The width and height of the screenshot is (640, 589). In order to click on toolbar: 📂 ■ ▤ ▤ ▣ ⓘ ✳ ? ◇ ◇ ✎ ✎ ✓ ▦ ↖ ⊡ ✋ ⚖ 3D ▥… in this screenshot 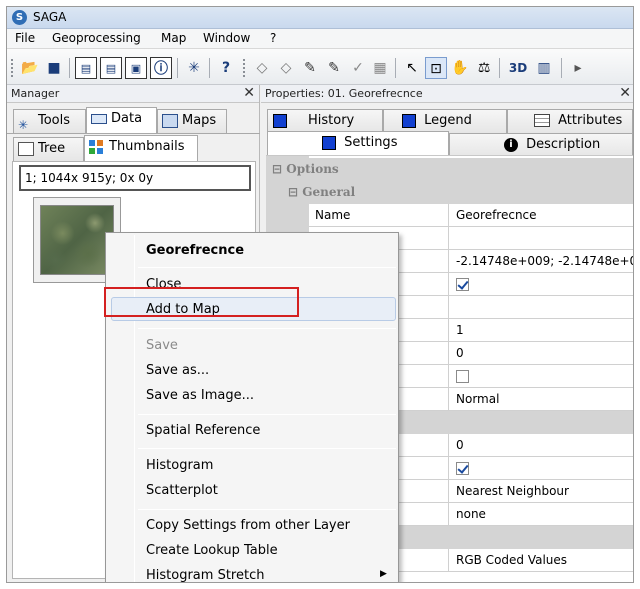, I will do `click(320, 67)`.